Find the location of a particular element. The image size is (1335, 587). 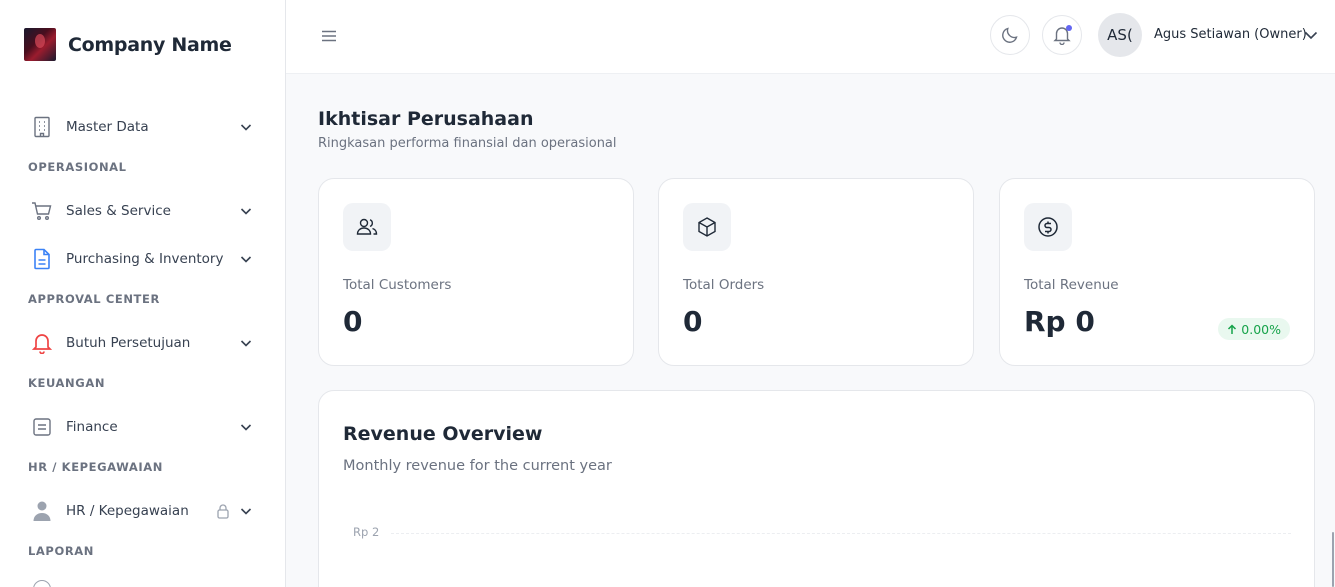

section-heading-laporan: LAPORAN is located at coordinates (61, 551).